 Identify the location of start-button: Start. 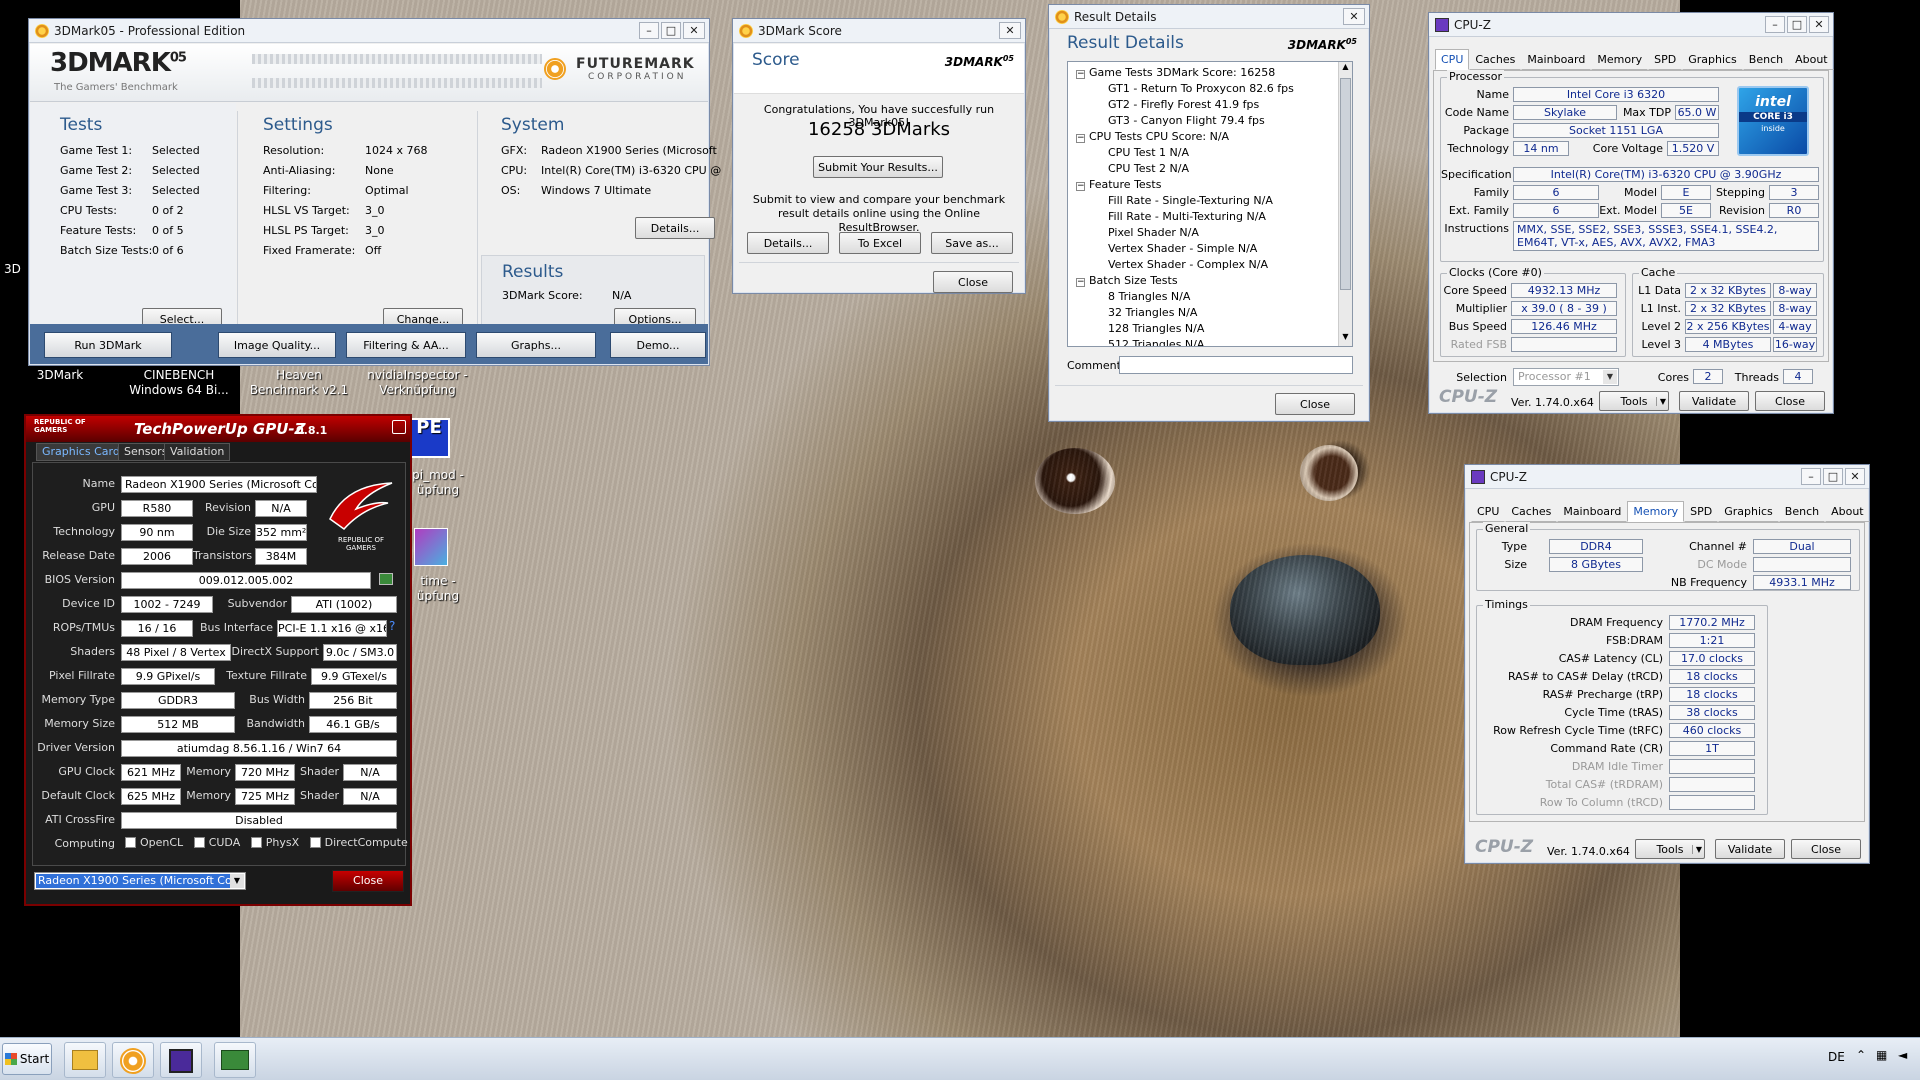
(27, 1059).